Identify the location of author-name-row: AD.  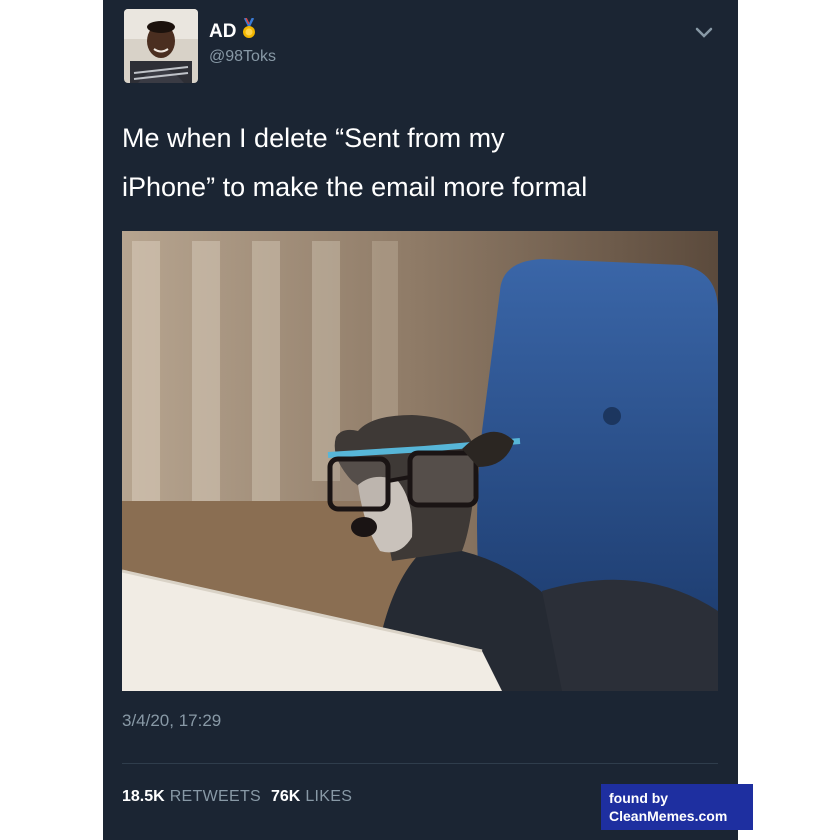
(232, 31).